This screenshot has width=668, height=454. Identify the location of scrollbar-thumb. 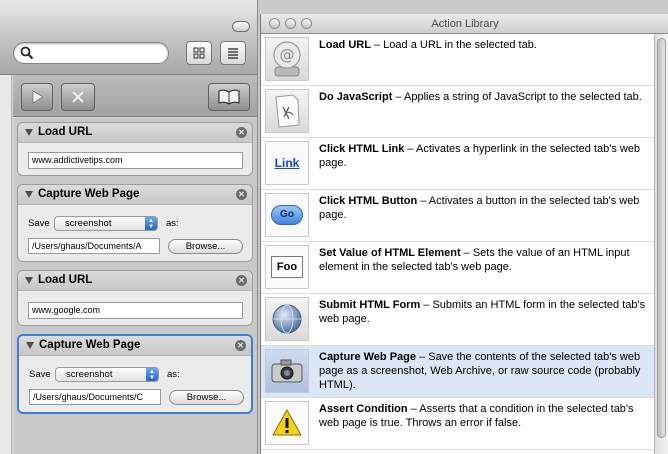
(661, 238).